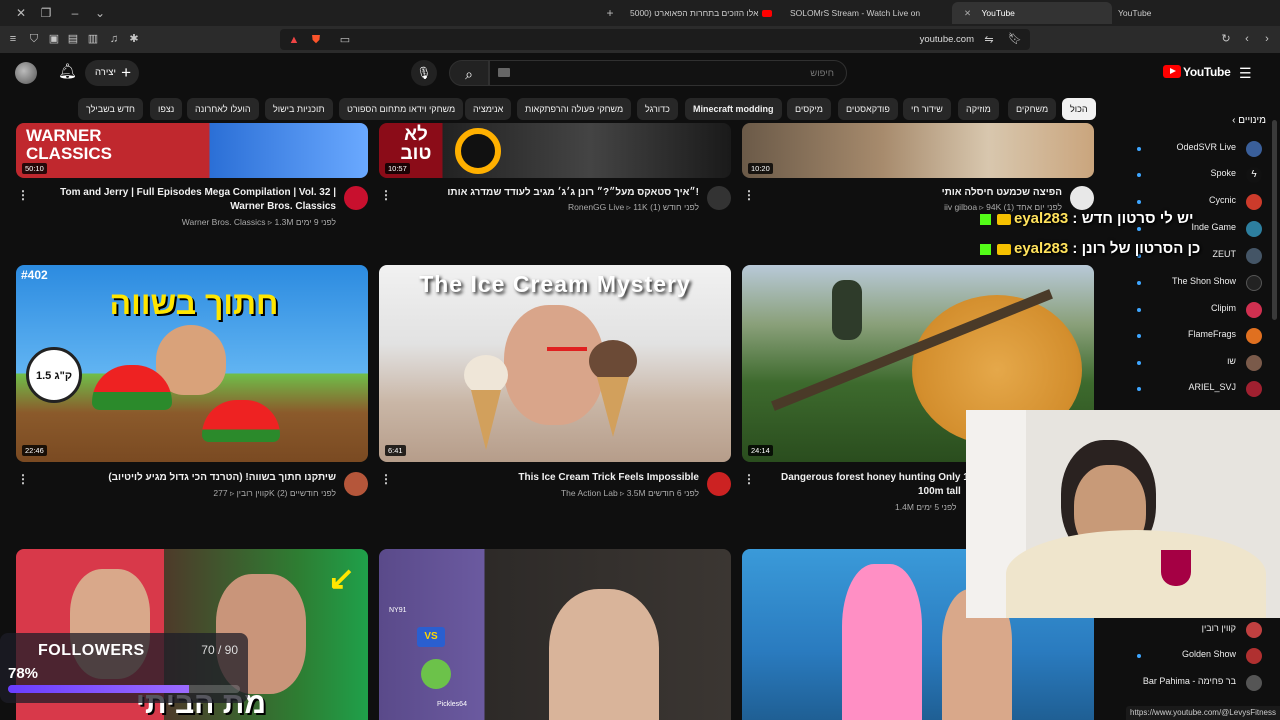 This screenshot has height=720, width=1280. What do you see at coordinates (34, 39) in the screenshot?
I see `shield-icon: ⛉` at bounding box center [34, 39].